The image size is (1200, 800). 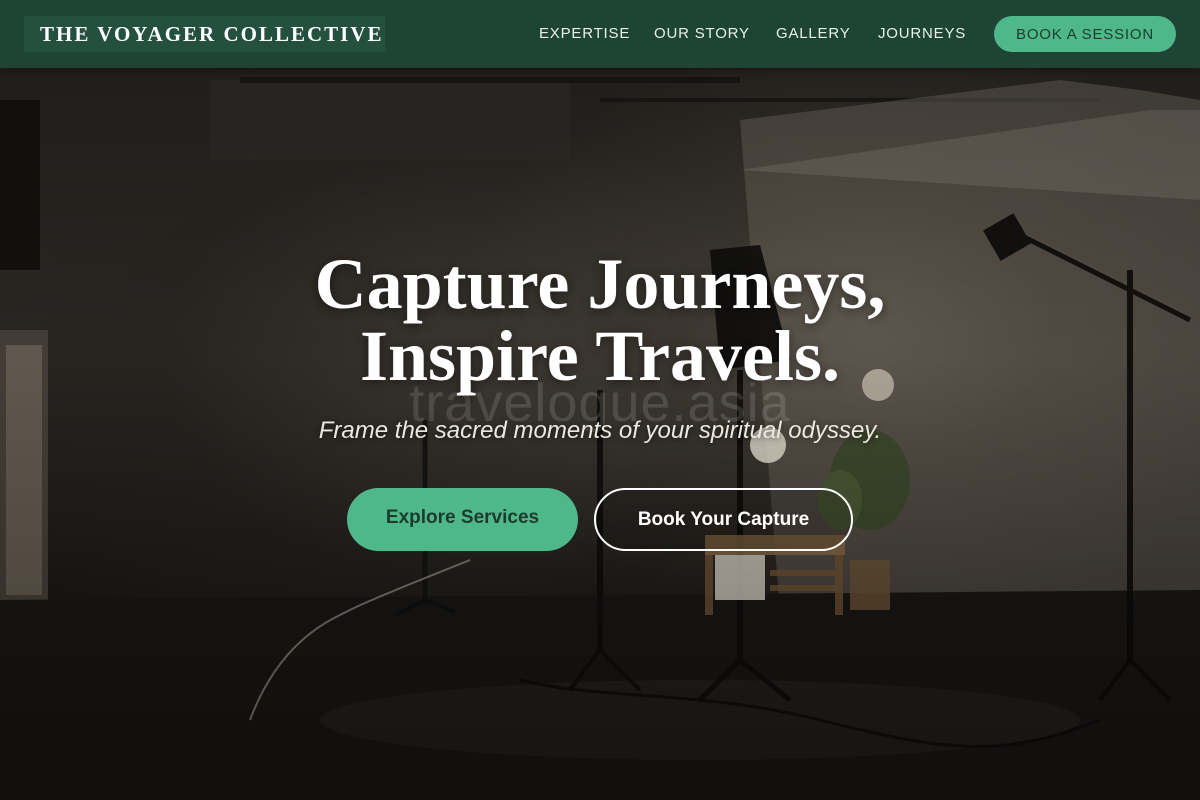 What do you see at coordinates (723, 519) in the screenshot?
I see `book-your-capture-button: Book Your Capture` at bounding box center [723, 519].